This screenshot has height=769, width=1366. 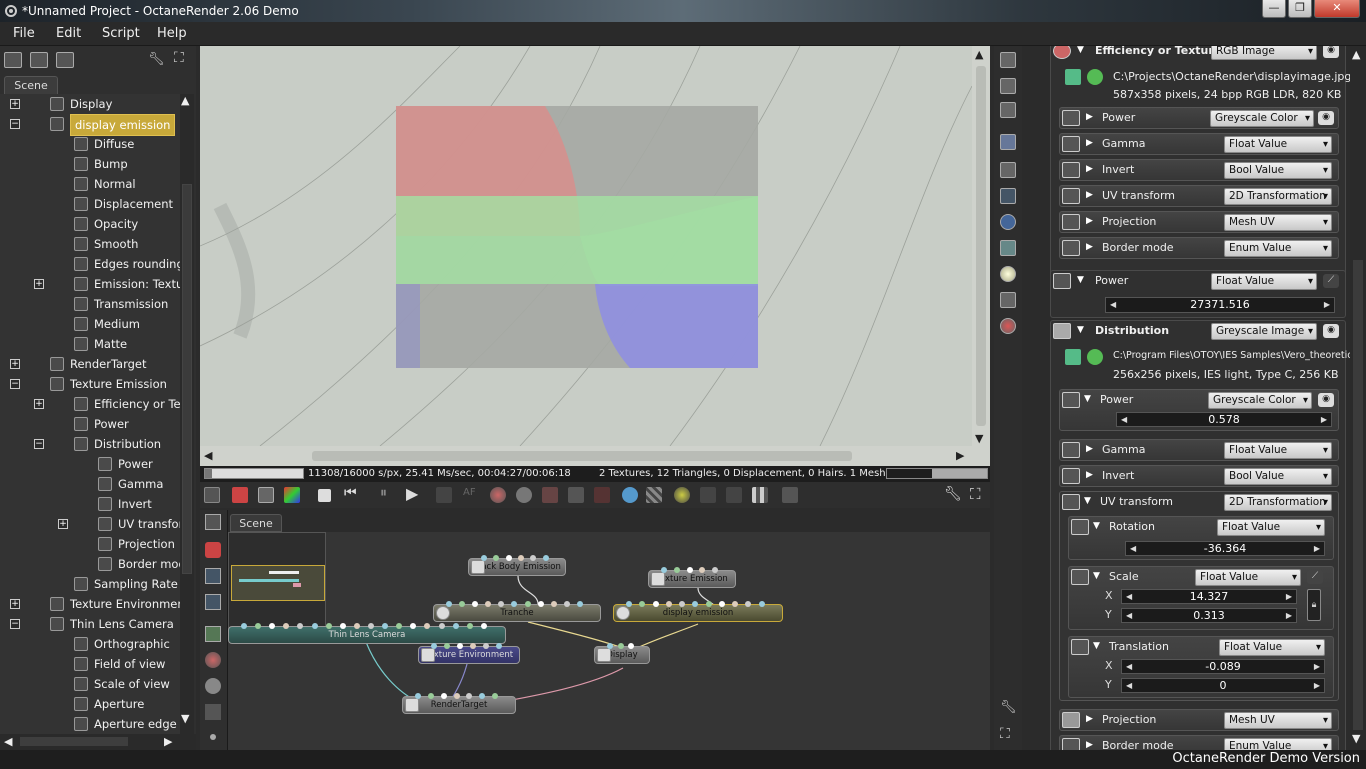 I want to click on monitor-icon, so click(x=1008, y=196).